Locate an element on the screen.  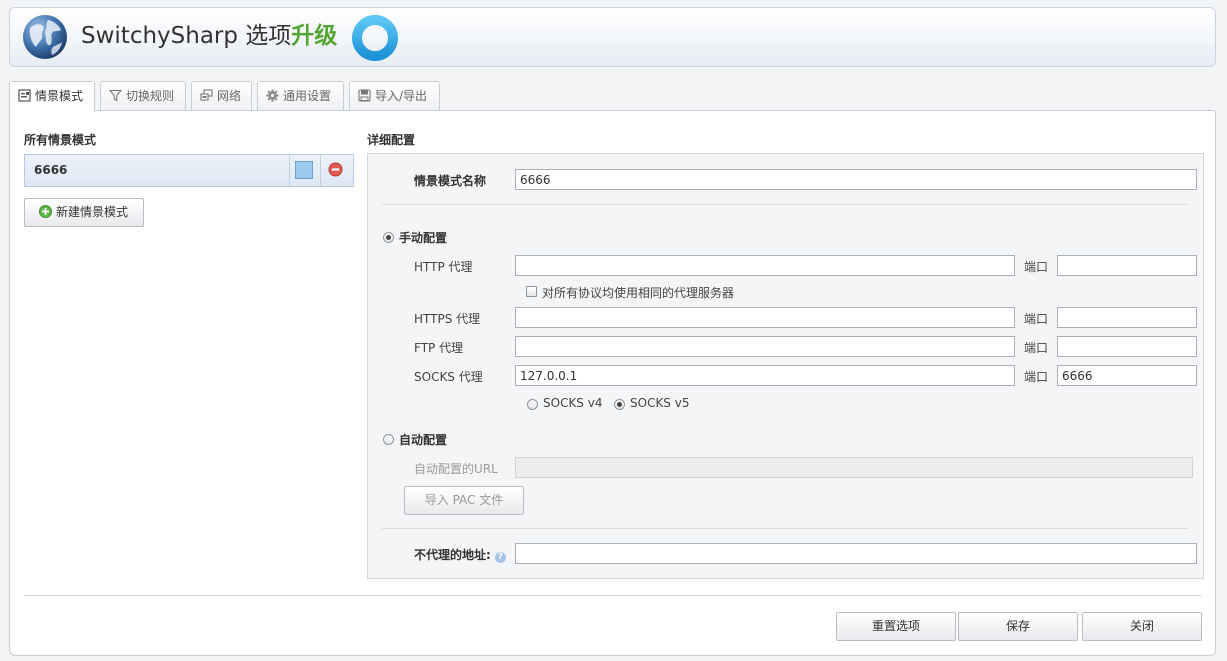
tab-profiles: 情景模式 is located at coordinates (52, 96).